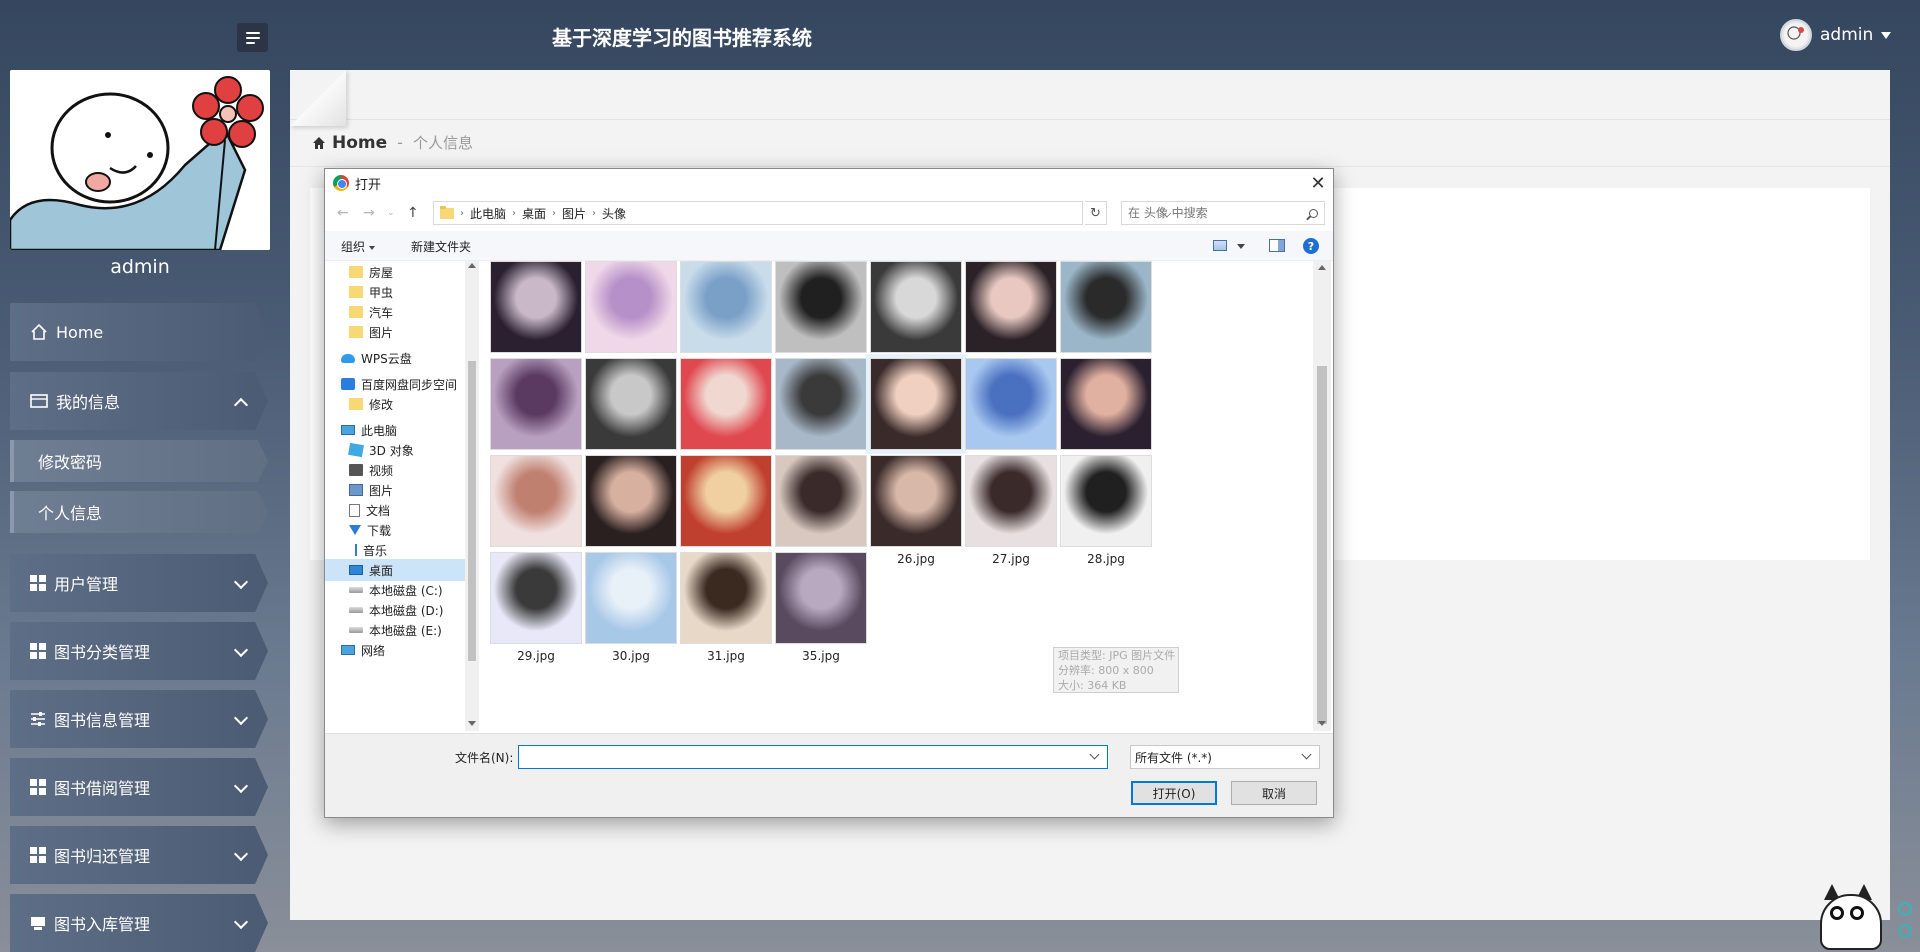 This screenshot has width=1920, height=952. Describe the element at coordinates (829, 183) in the screenshot. I see `dialog-titlebar: 打开` at that location.